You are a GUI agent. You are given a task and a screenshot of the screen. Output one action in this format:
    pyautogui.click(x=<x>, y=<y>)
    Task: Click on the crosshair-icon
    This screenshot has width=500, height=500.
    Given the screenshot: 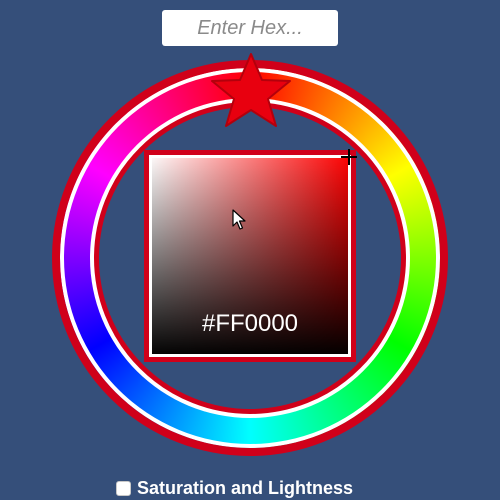 What is the action you would take?
    pyautogui.click(x=349, y=157)
    